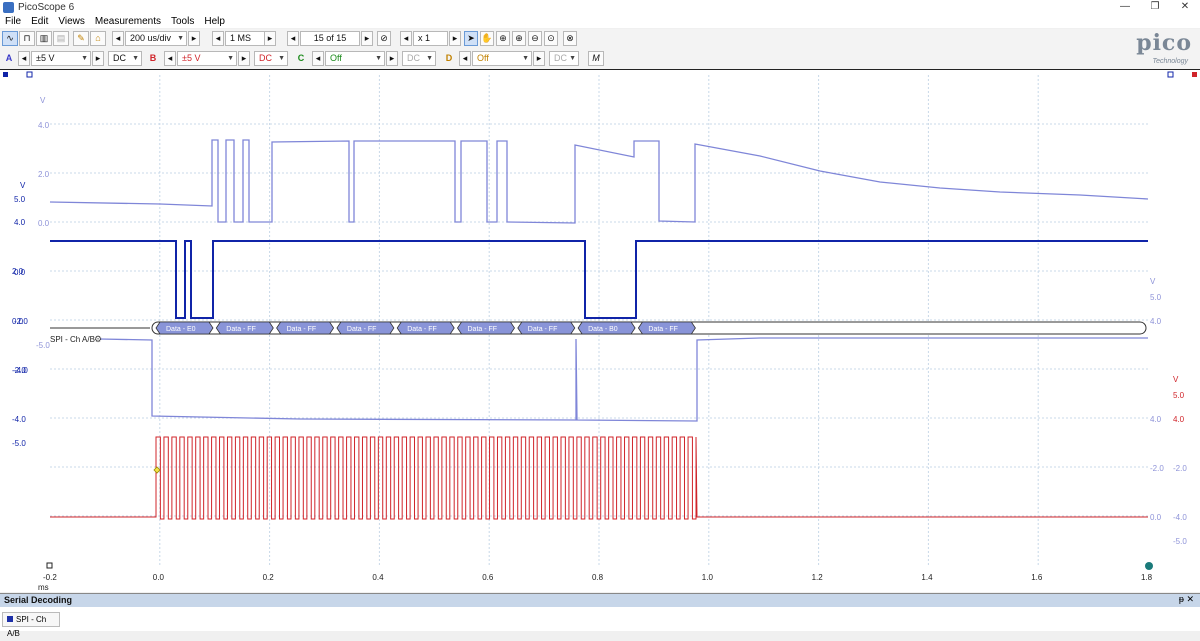  What do you see at coordinates (564, 58) in the screenshot?
I see `channel-d-coupling-select: DC ▼` at bounding box center [564, 58].